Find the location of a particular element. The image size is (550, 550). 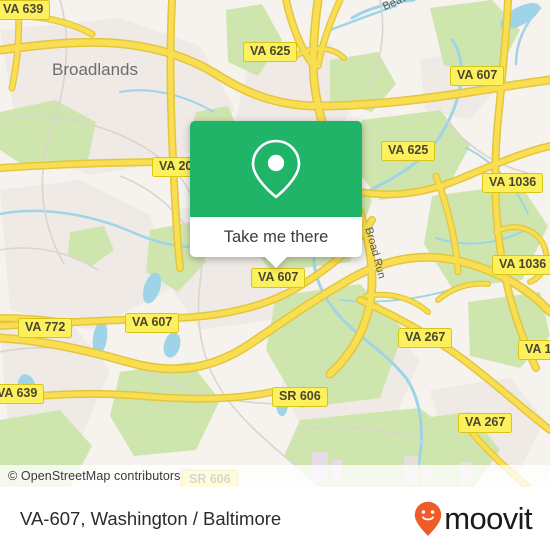

road-shield: VA 772 is located at coordinates (45, 328).